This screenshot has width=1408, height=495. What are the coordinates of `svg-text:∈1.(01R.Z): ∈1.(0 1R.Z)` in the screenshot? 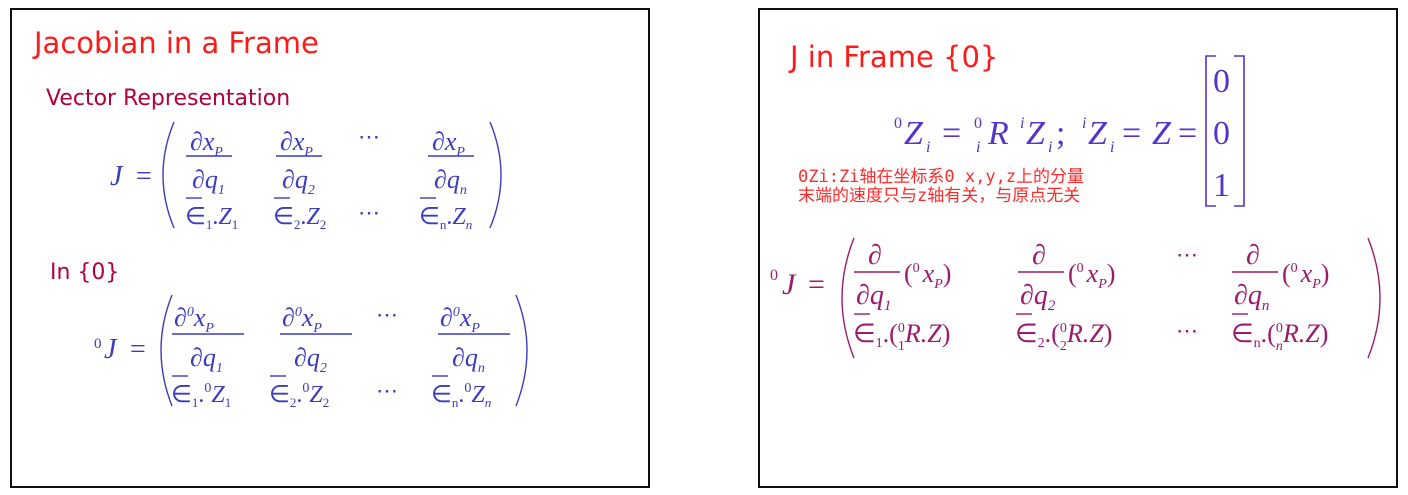 It's located at (901, 336).